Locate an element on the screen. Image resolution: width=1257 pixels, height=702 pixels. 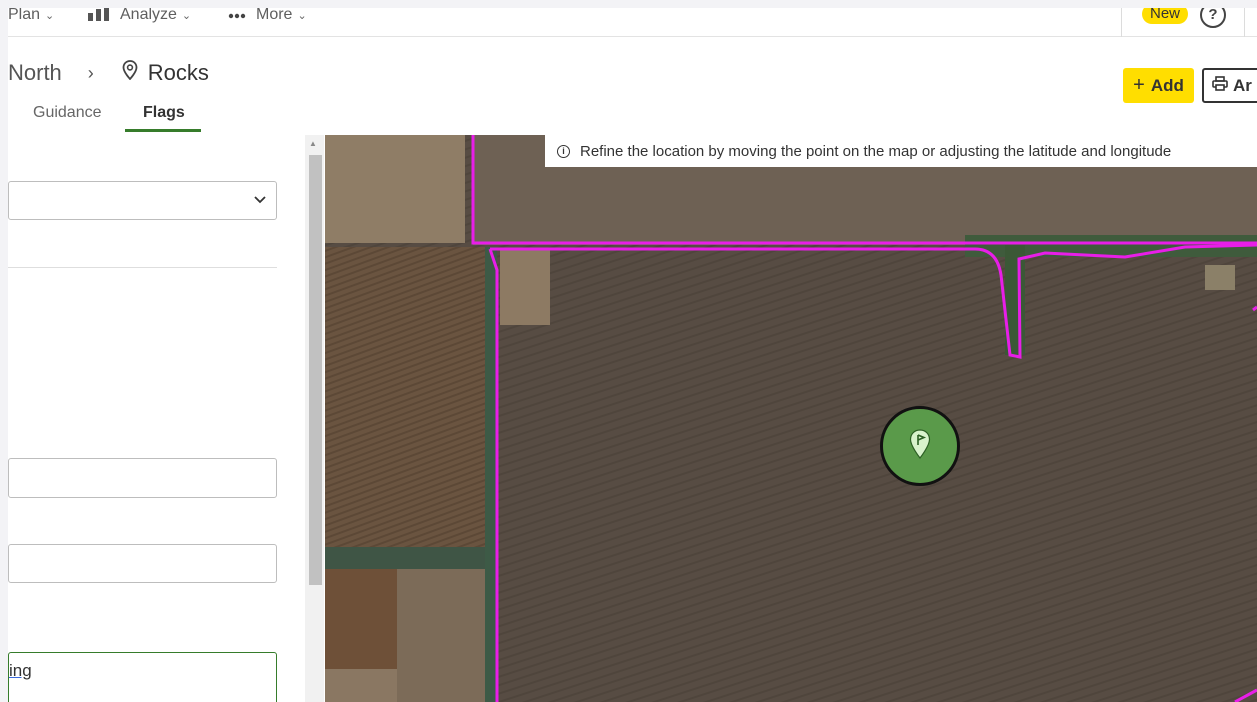
tab-guidance: Guidance is located at coordinates (67, 113).